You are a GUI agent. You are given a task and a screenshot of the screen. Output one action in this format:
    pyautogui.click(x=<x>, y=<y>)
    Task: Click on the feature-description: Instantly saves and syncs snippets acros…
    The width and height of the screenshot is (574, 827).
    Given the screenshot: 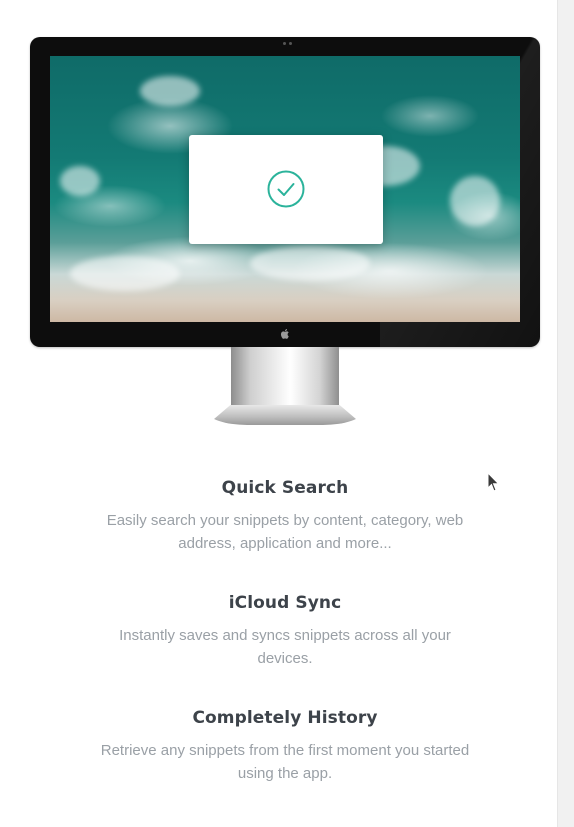 What is the action you would take?
    pyautogui.click(x=285, y=647)
    